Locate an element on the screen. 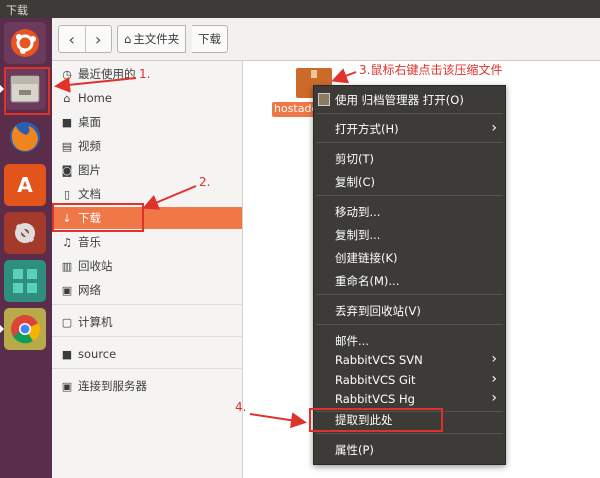  annotation-step-4: 4. is located at coordinates (241, 407).